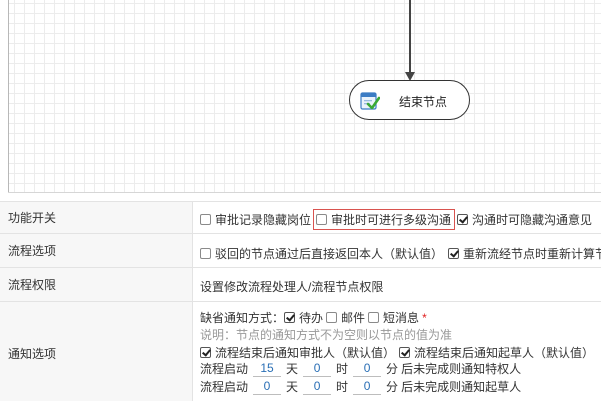 This screenshot has height=401, width=601. I want to click on flow-options-label: 流程选项, so click(96, 250).